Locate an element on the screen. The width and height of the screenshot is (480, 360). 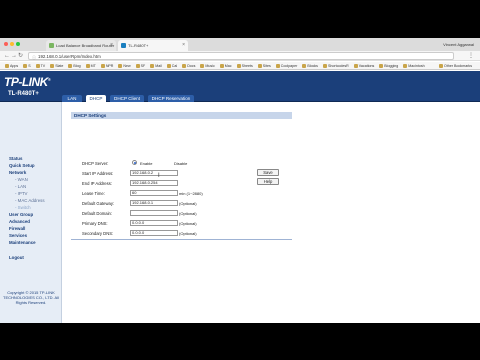
save-button: Save is located at coordinates (268, 172).